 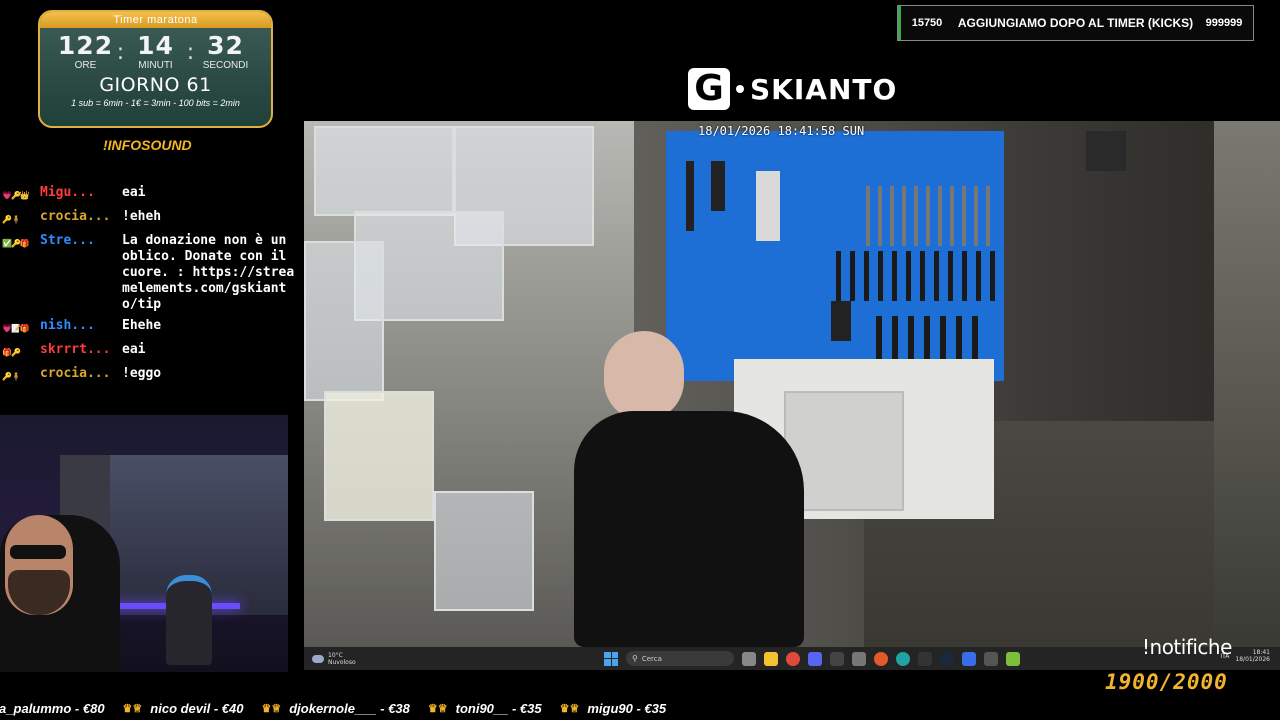 I want to click on ticker-text: migu90 - €35, so click(x=627, y=708).